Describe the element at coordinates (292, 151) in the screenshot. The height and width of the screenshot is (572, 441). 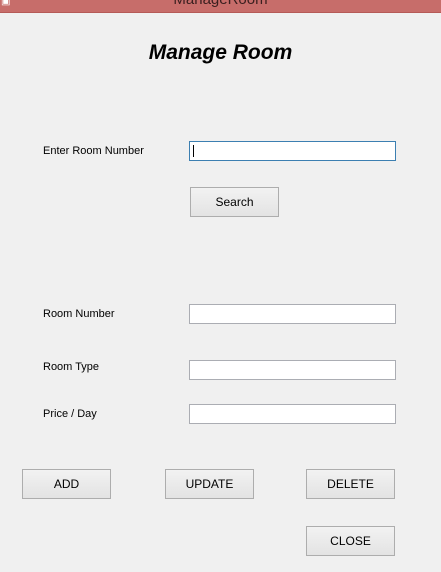
I see `search-room-number-input` at that location.